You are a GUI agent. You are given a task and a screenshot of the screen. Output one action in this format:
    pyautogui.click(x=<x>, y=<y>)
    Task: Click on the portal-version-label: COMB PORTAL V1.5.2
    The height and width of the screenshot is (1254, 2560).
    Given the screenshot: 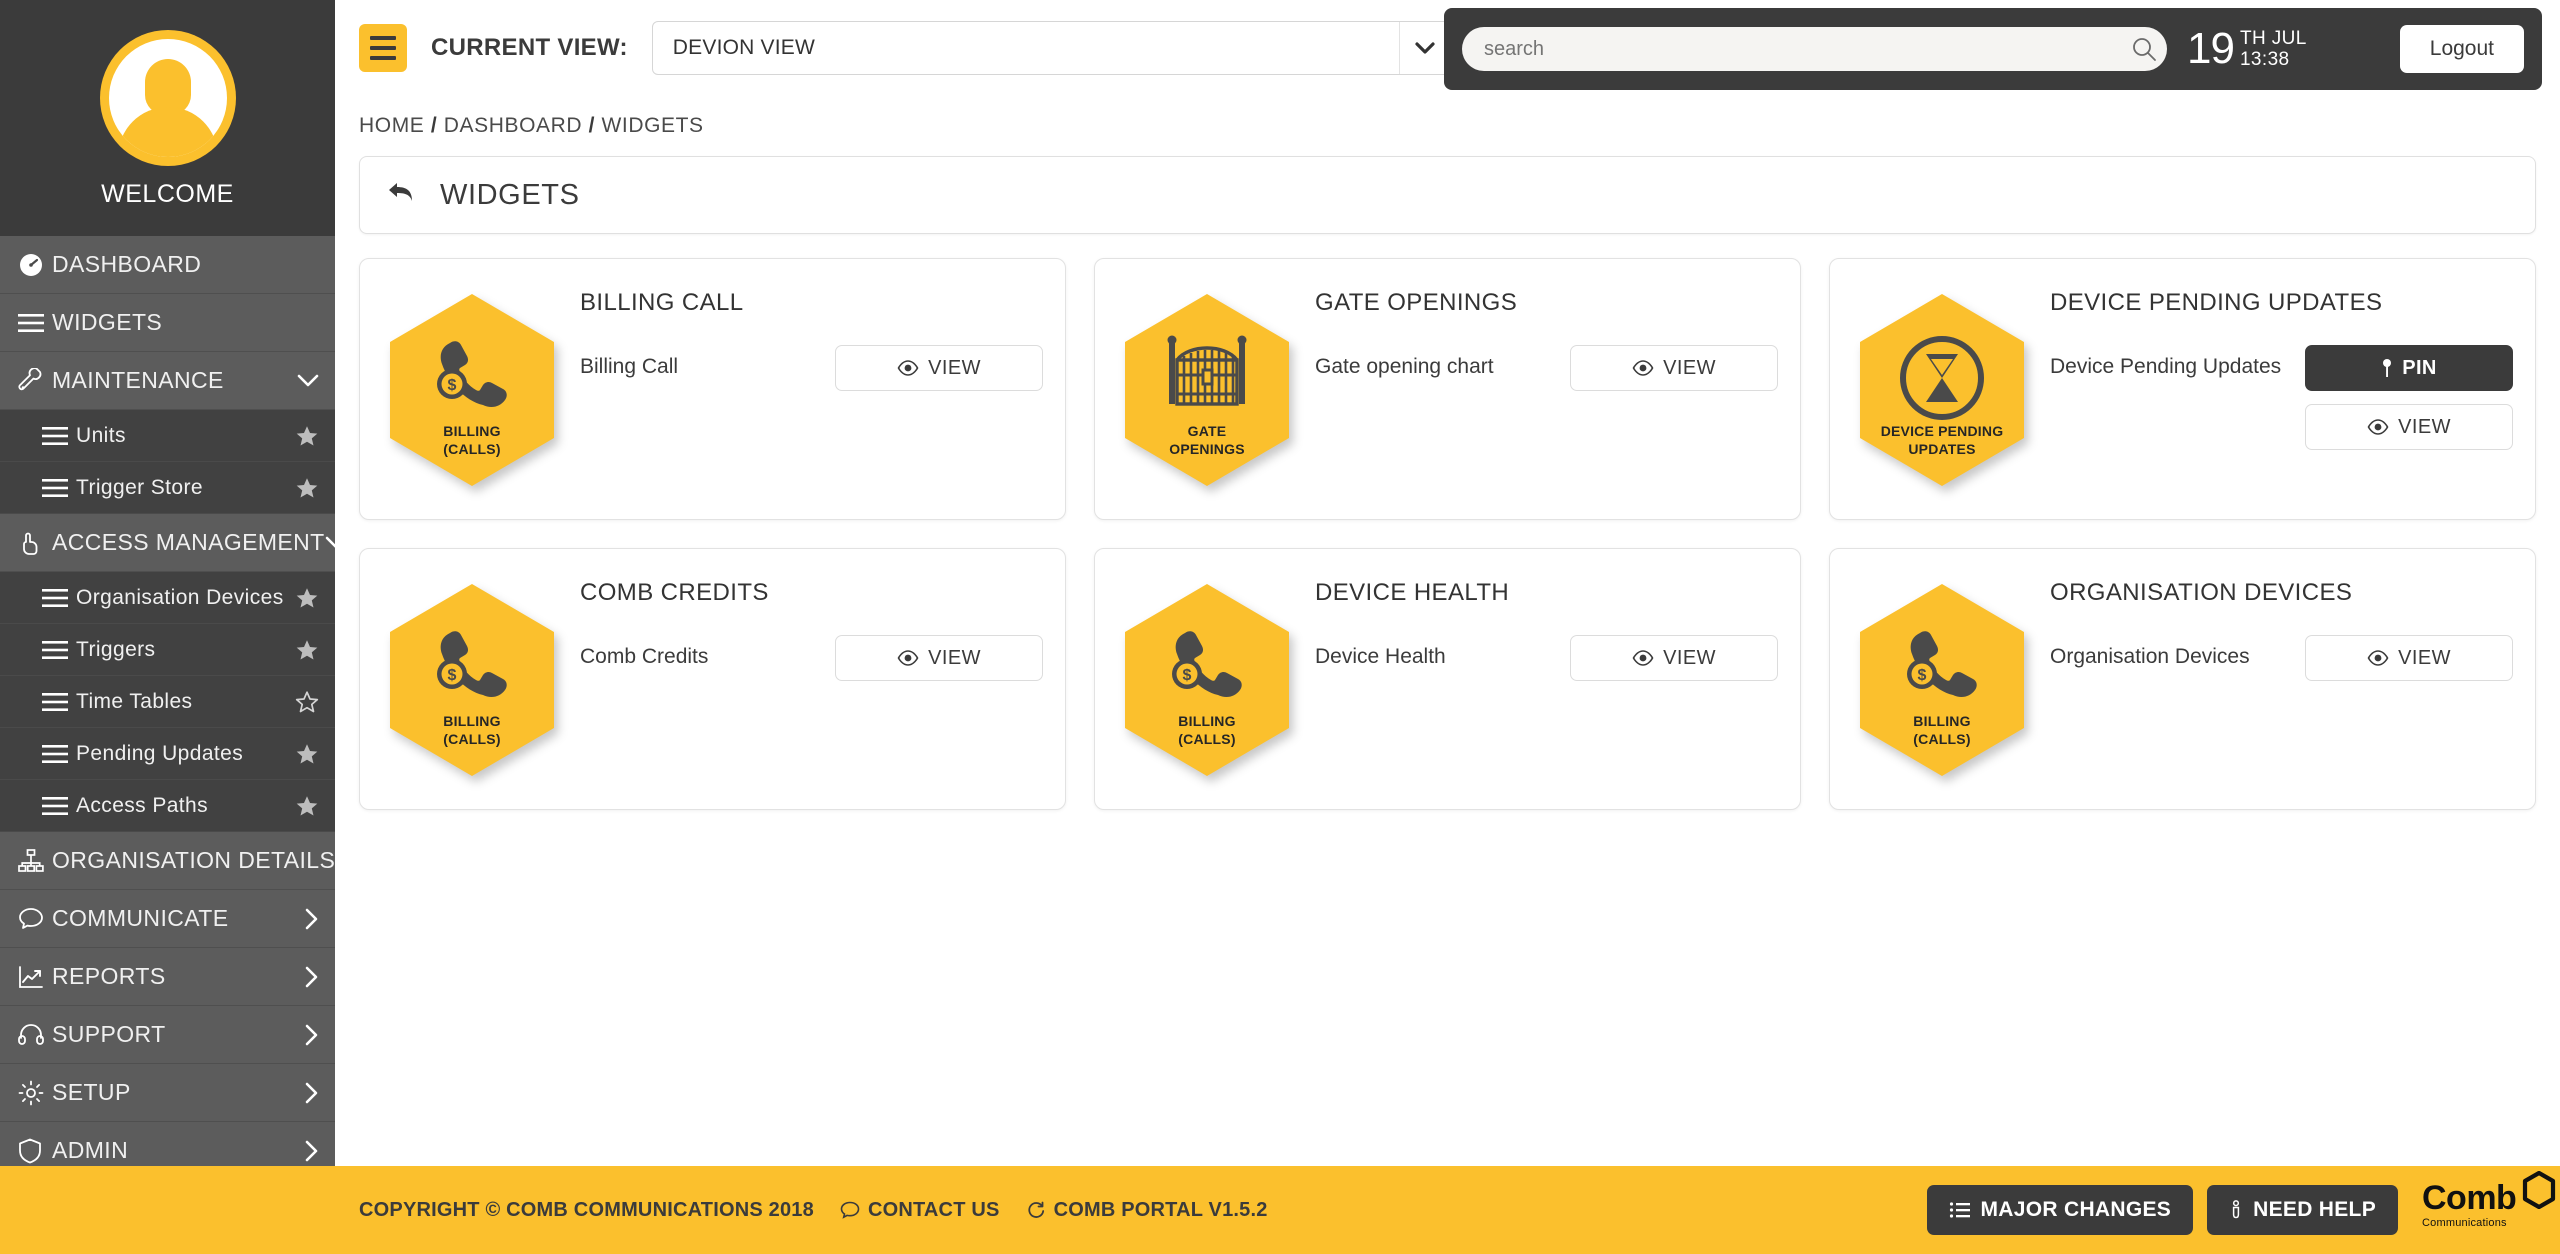 What is the action you would take?
    pyautogui.click(x=1160, y=1209)
    